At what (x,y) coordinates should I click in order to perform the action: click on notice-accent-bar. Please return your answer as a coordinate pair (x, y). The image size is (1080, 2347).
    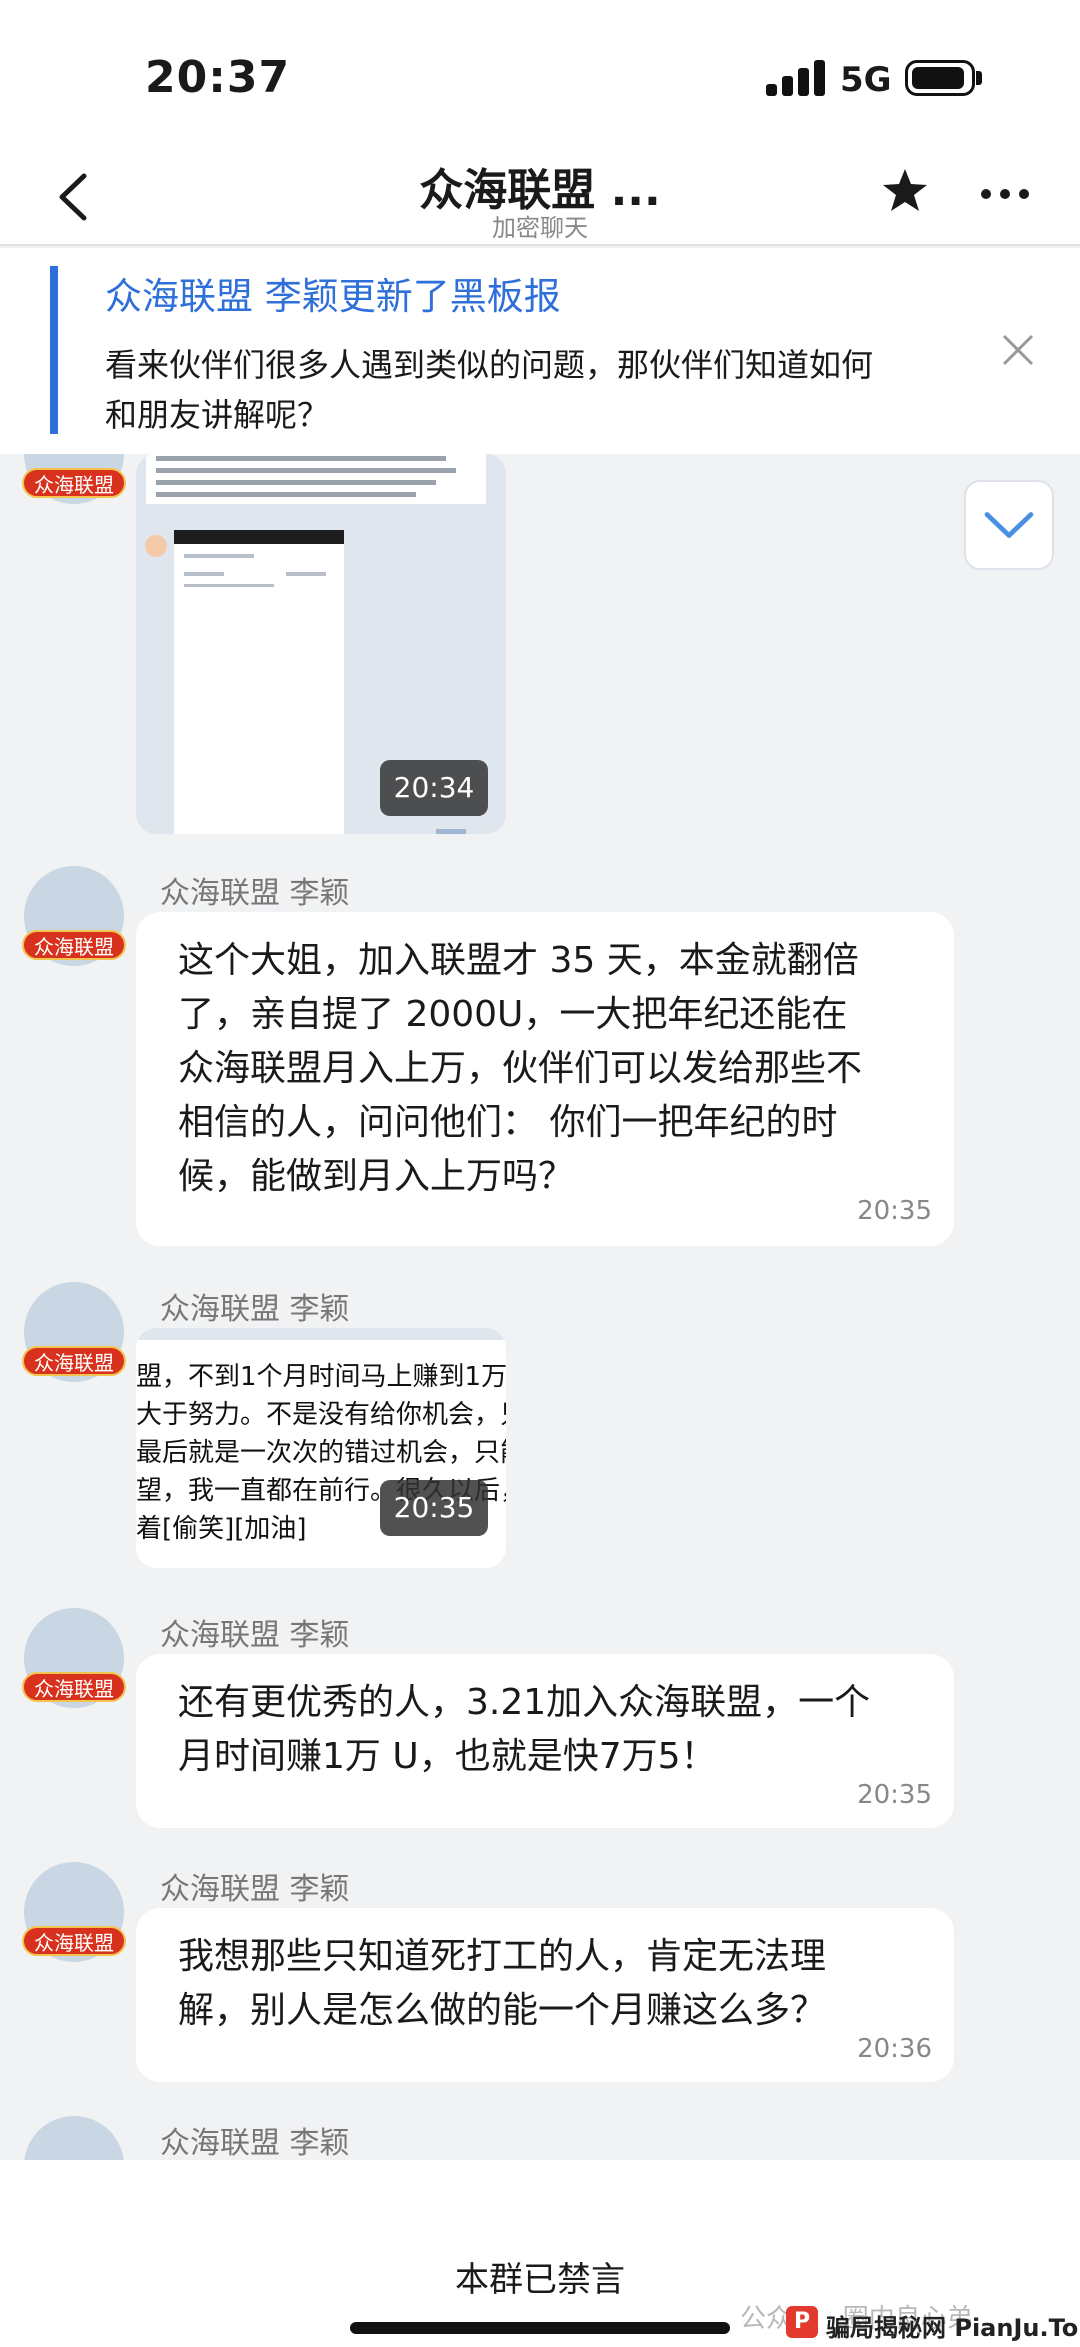
    Looking at the image, I should click on (54, 350).